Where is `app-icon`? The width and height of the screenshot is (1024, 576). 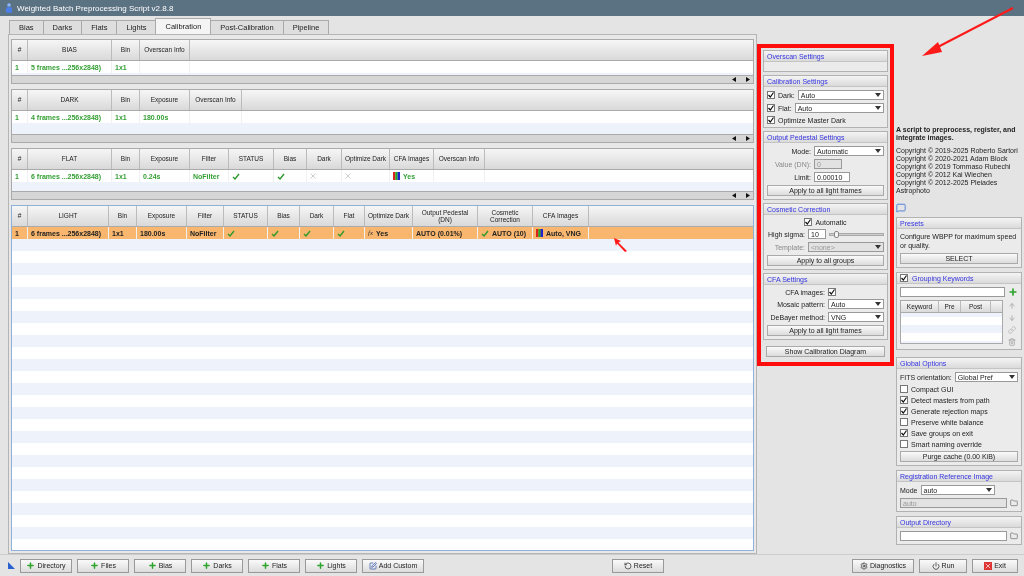
app-icon is located at coordinates (9, 8).